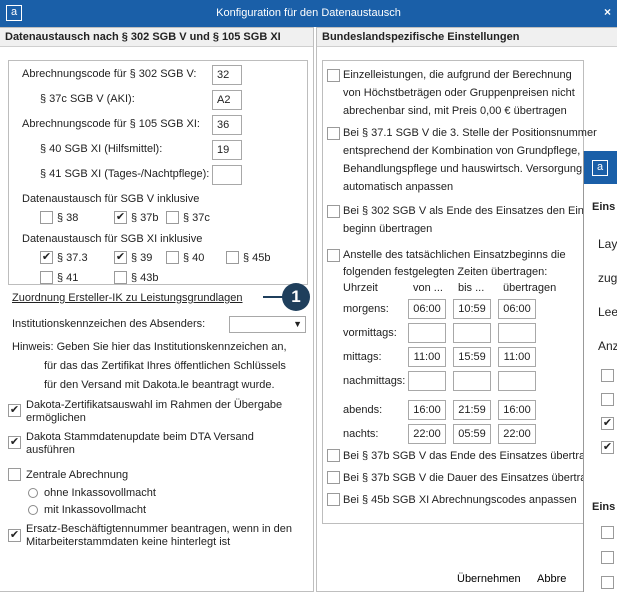 Image resolution: width=617 pixels, height=592 pixels. I want to click on feste-zeiten-checkbox, so click(333, 255).